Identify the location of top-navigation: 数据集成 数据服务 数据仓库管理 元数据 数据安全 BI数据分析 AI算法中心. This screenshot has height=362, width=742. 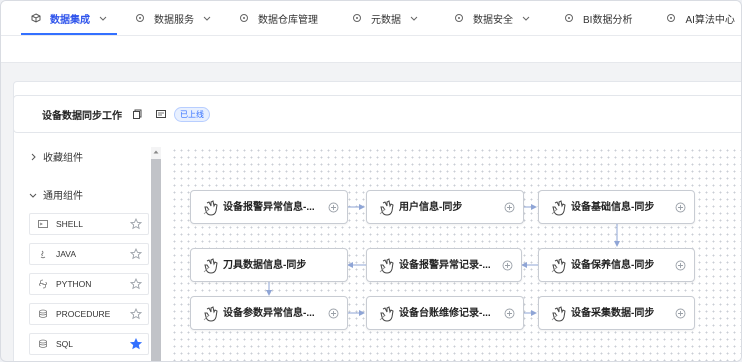
(371, 18).